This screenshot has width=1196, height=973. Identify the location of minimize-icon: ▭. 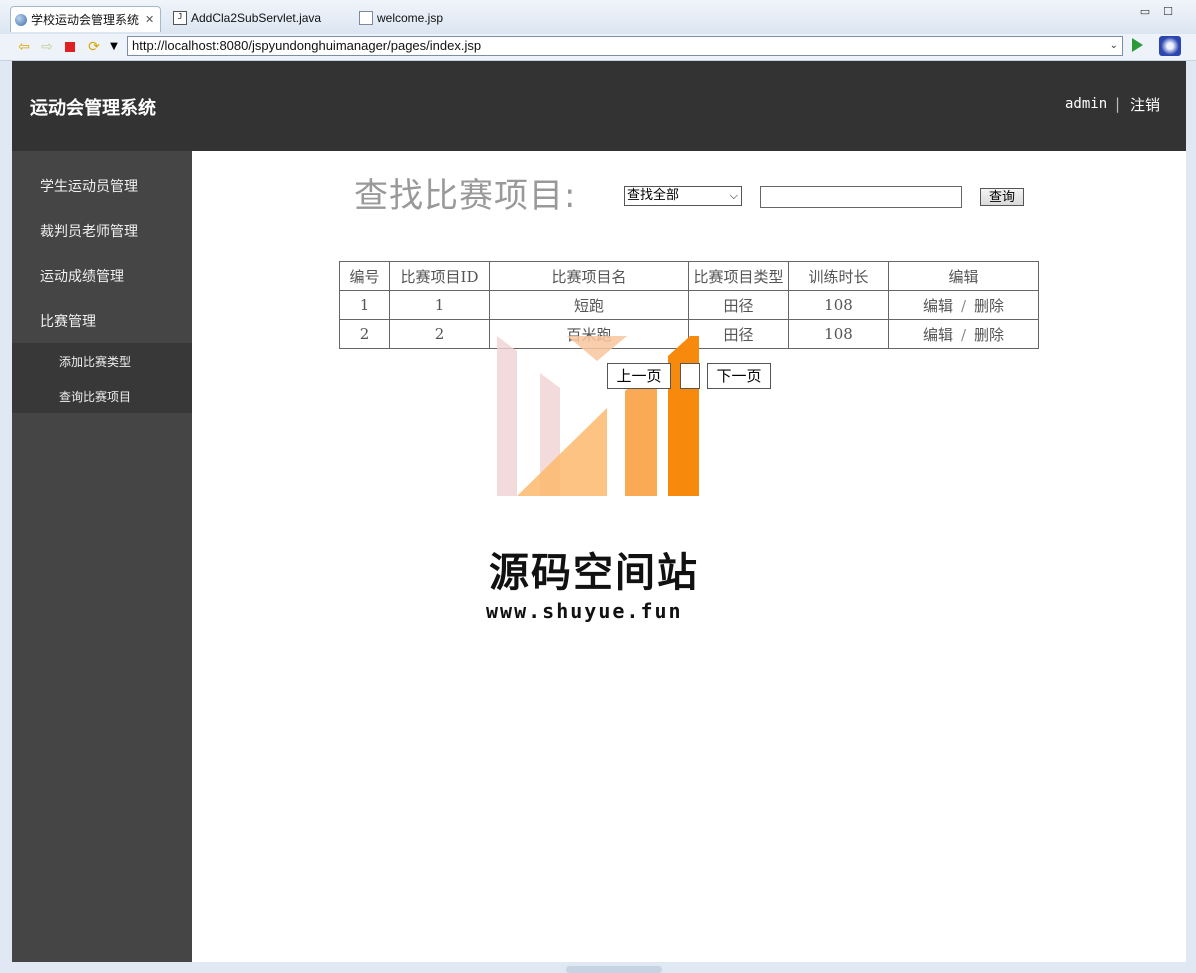
(1145, 13).